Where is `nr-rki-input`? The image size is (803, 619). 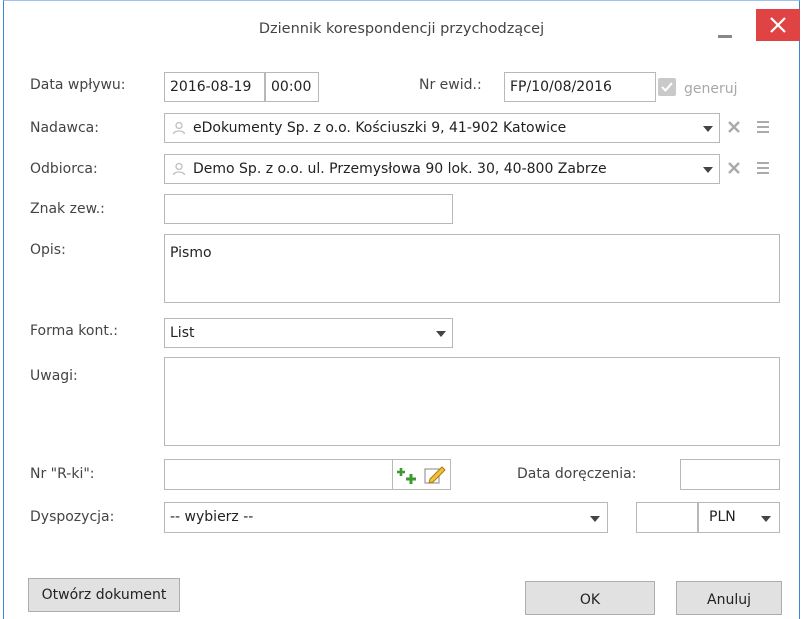
nr-rki-input is located at coordinates (278, 474).